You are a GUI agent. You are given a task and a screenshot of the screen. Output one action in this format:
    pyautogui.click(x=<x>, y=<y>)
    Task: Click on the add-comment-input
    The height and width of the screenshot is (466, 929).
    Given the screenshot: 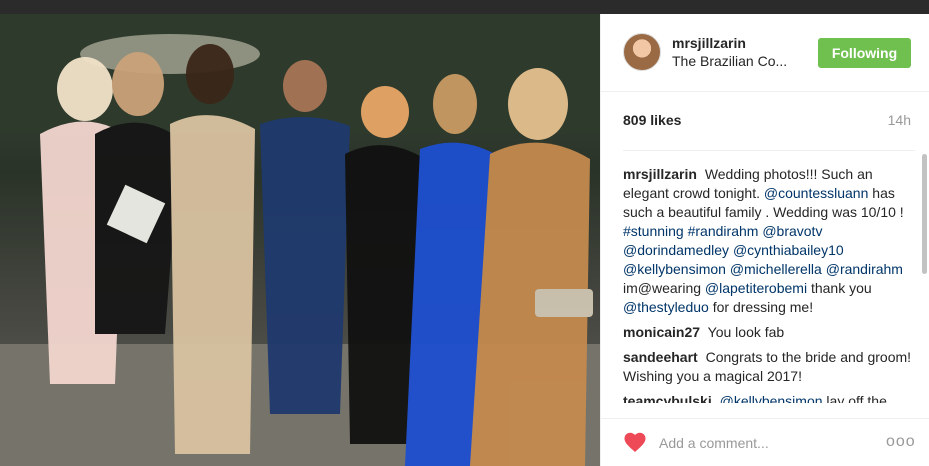 What is the action you would take?
    pyautogui.click(x=759, y=443)
    